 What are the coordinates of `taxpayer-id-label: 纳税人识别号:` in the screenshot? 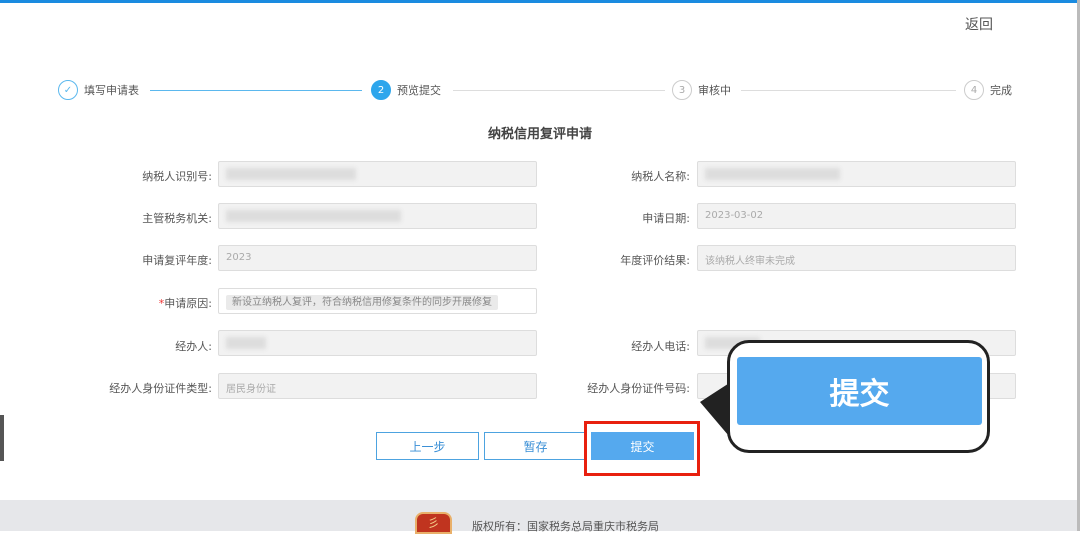 It's located at (177, 176).